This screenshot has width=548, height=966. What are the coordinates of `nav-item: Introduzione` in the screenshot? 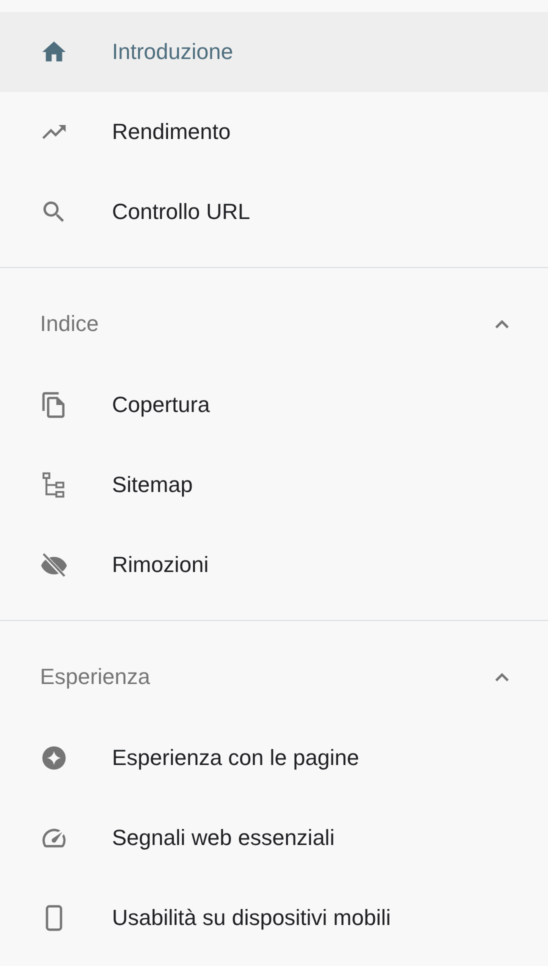 It's located at (274, 52).